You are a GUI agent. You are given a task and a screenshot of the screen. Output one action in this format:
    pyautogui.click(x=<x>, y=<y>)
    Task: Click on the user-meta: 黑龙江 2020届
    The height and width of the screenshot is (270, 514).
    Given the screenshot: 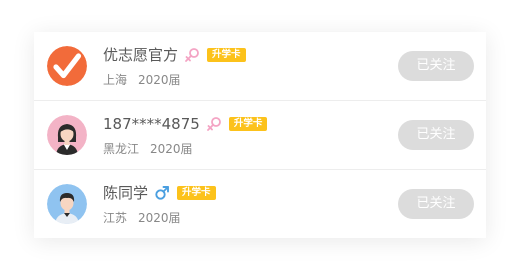 What is the action you would take?
    pyautogui.click(x=148, y=149)
    